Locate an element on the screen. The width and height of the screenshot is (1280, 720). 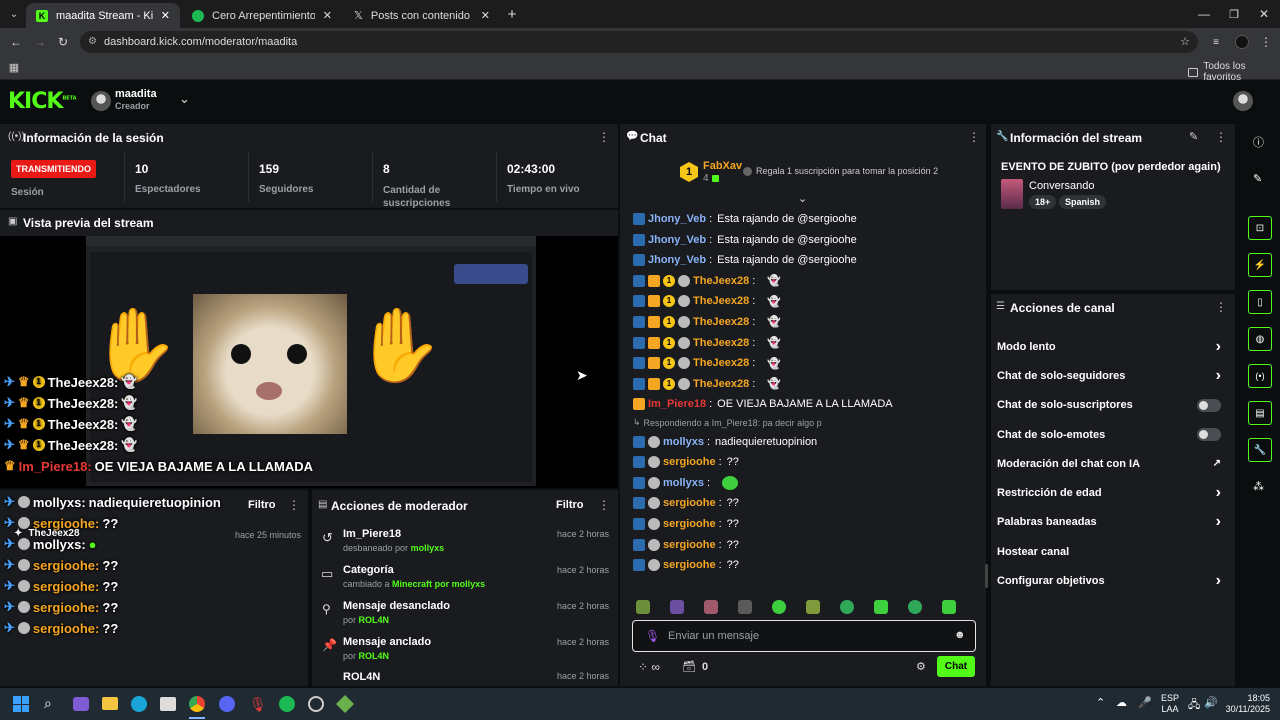
category-thumbnail is located at coordinates (1012, 194).